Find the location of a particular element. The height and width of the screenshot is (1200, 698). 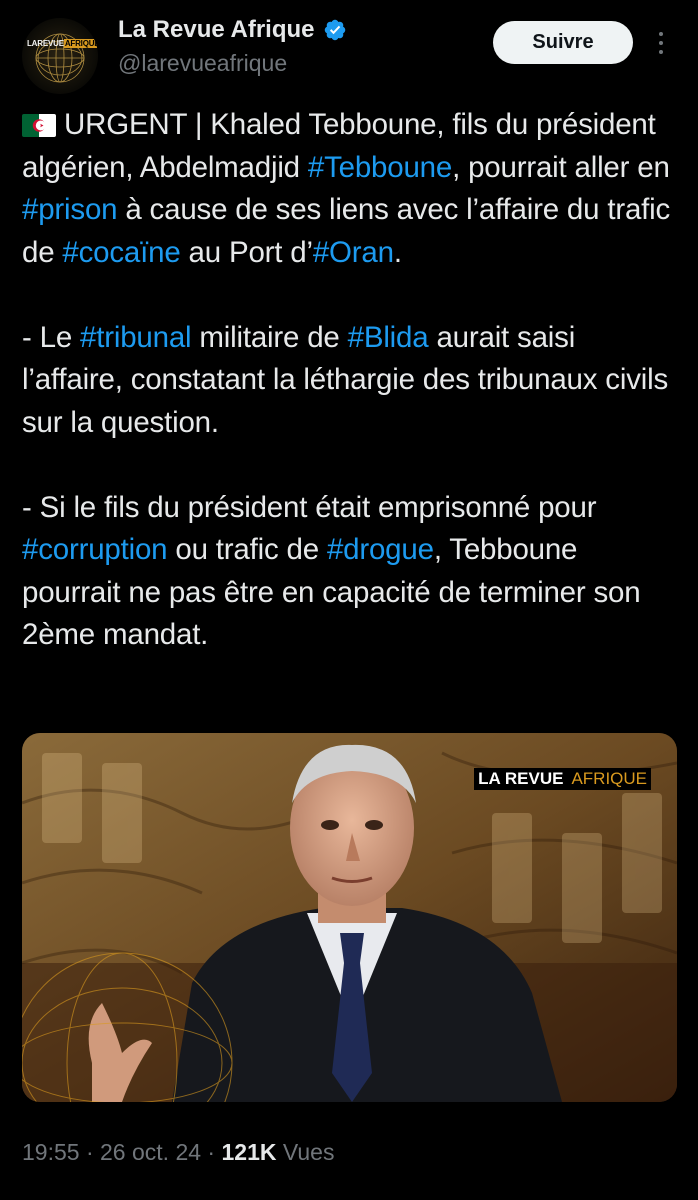

hashtag-link: #tribunal is located at coordinates (136, 337).